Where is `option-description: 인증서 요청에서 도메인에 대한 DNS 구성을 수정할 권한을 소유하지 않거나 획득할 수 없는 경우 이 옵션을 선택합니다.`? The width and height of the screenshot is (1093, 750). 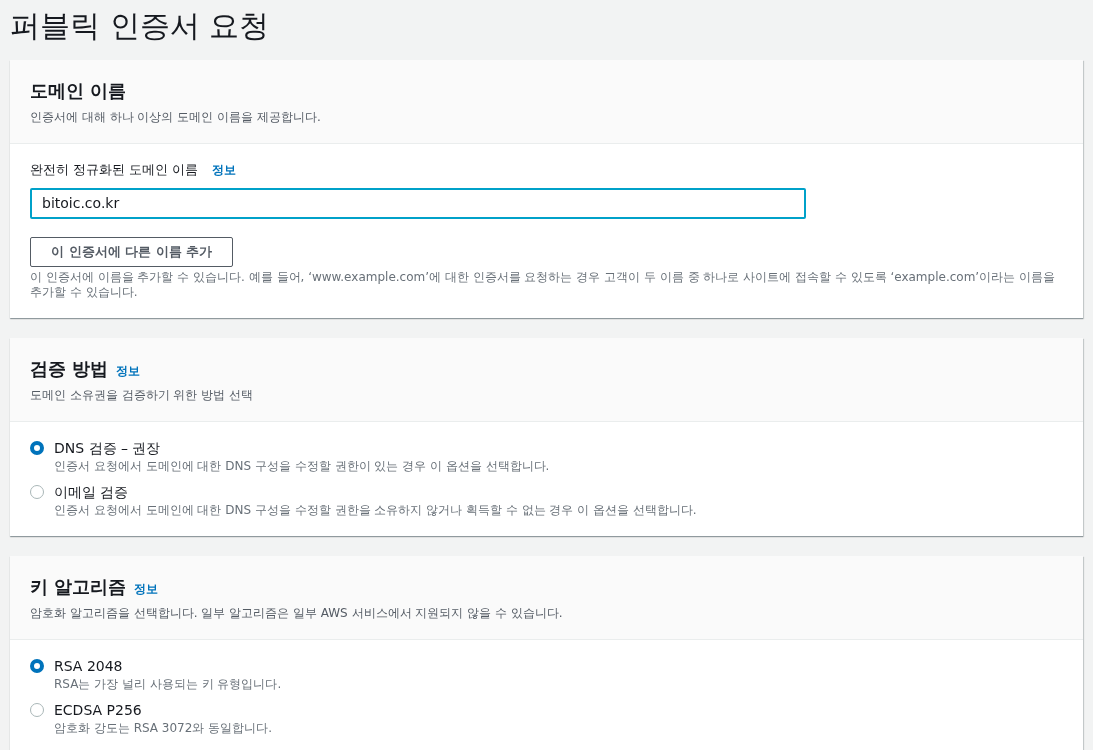 option-description: 인증서 요청에서 도메인에 대한 DNS 구성을 수정할 권한을 소유하지 않거나 획득할 수 없는 경우 이 옵션을 선택합니다. is located at coordinates (375, 509).